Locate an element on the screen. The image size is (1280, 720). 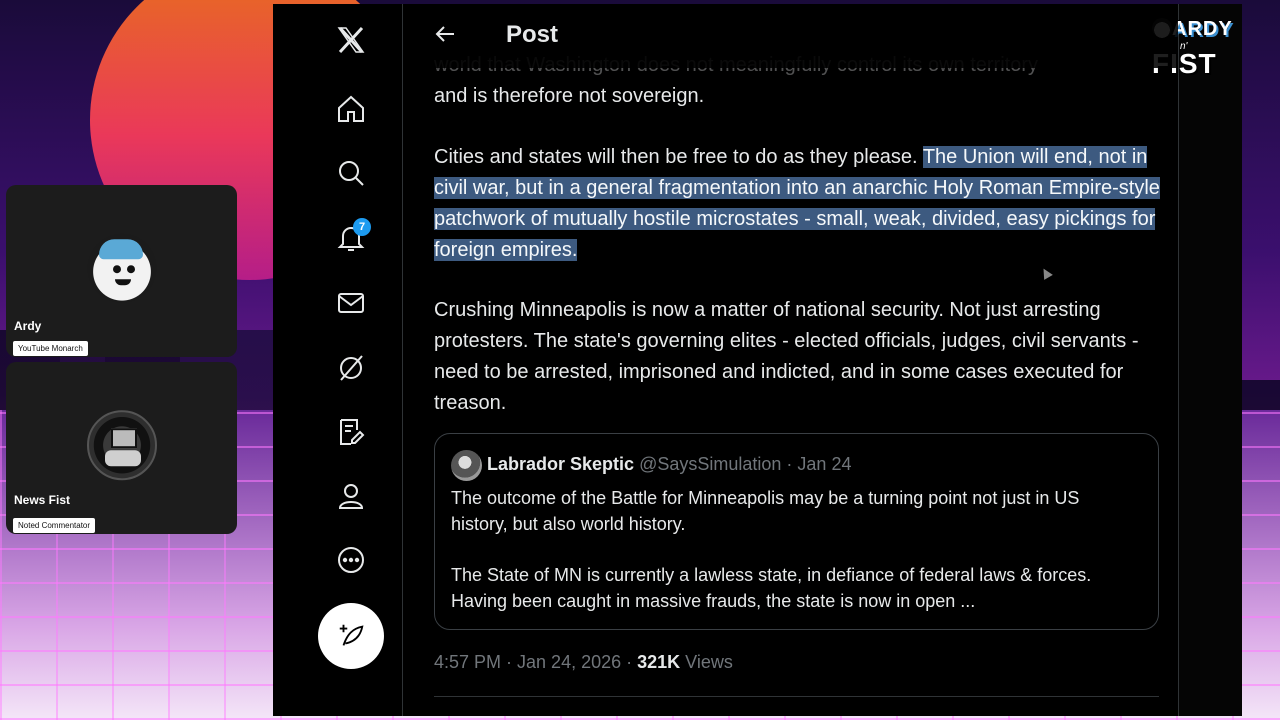
back-arrow-icon is located at coordinates (448, 36).